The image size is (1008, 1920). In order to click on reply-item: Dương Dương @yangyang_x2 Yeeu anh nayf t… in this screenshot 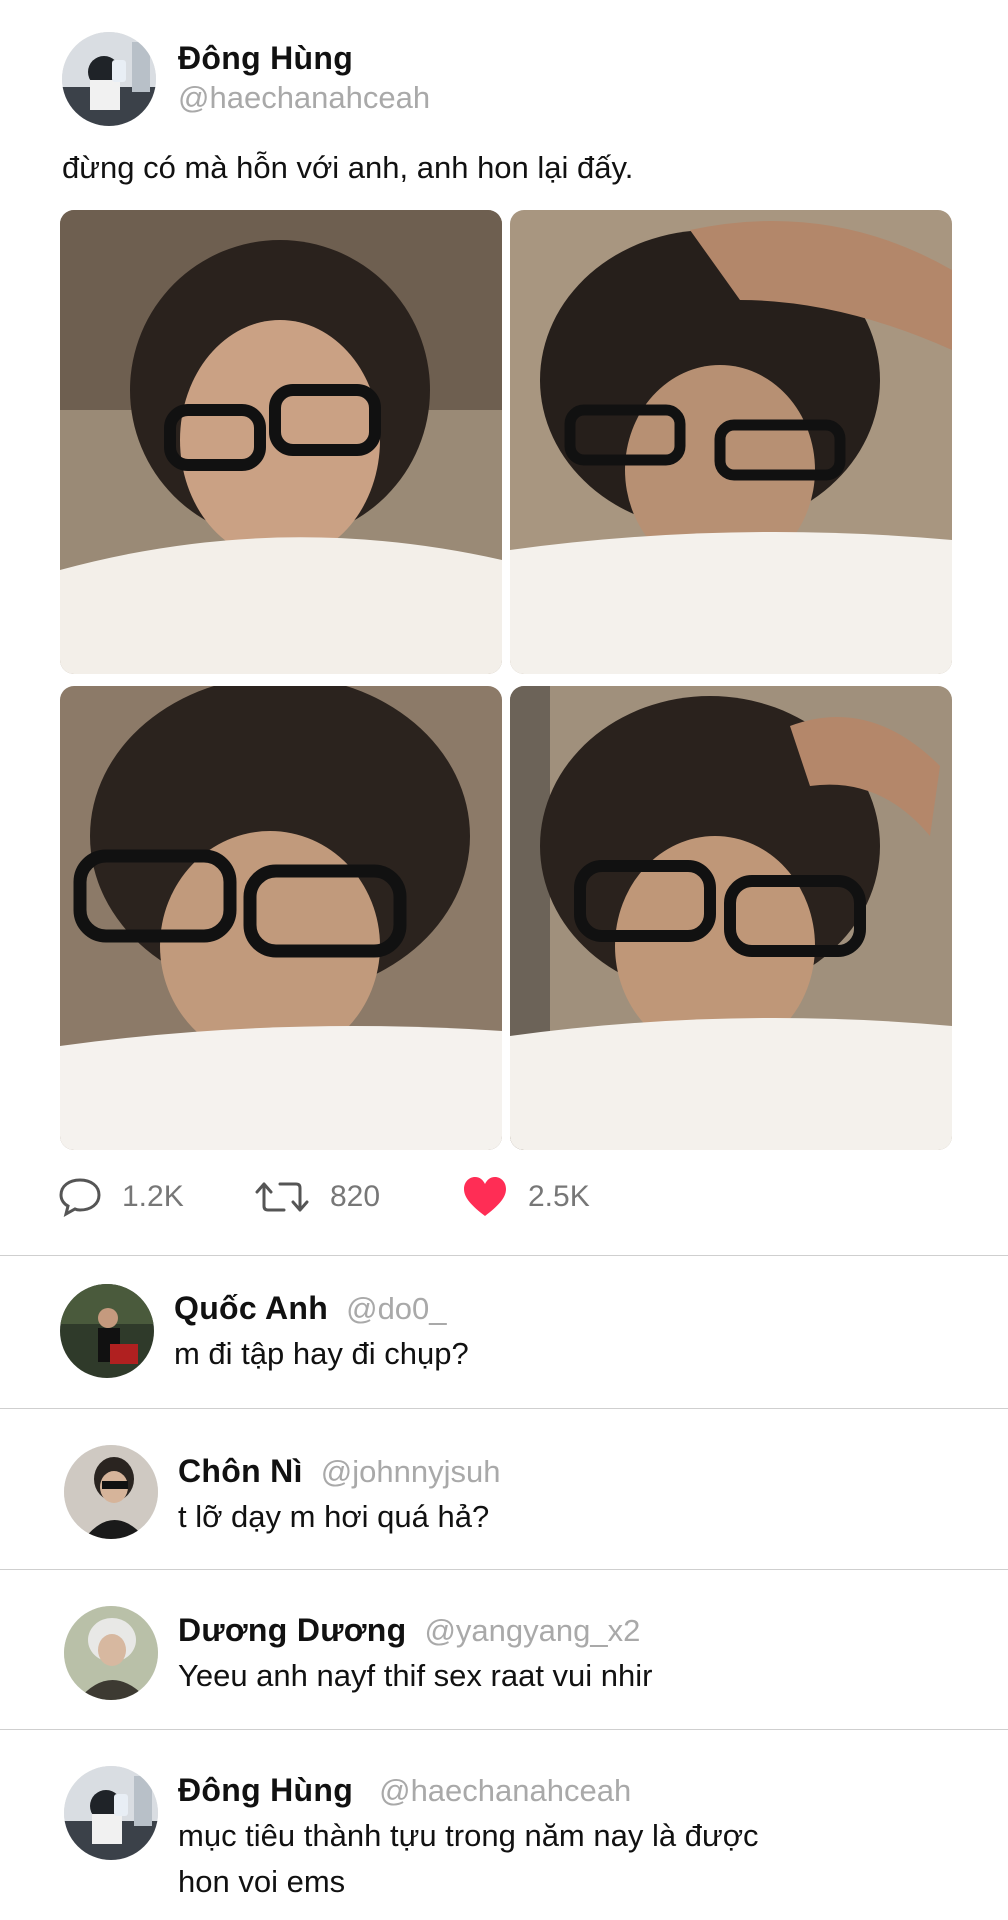, I will do `click(504, 1649)`.